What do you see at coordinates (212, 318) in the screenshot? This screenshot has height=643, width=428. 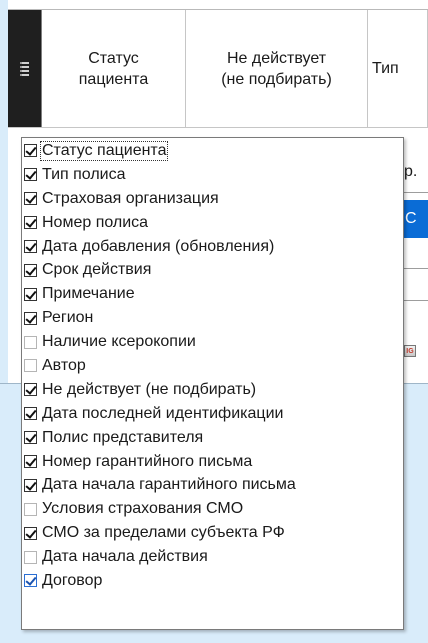 I see `column-option: Регион` at bounding box center [212, 318].